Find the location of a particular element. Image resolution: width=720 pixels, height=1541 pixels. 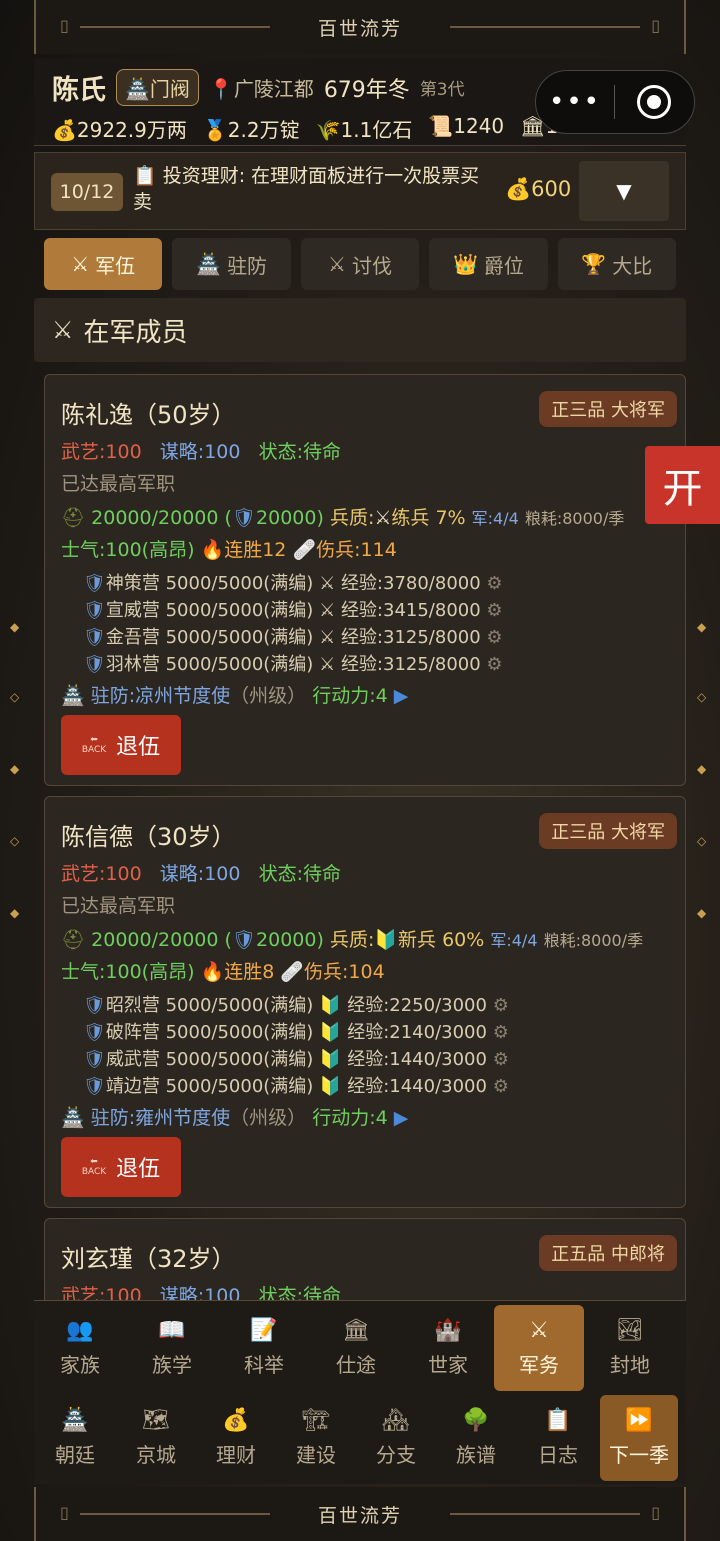

family-icon: 👥 is located at coordinates (80, 1330).